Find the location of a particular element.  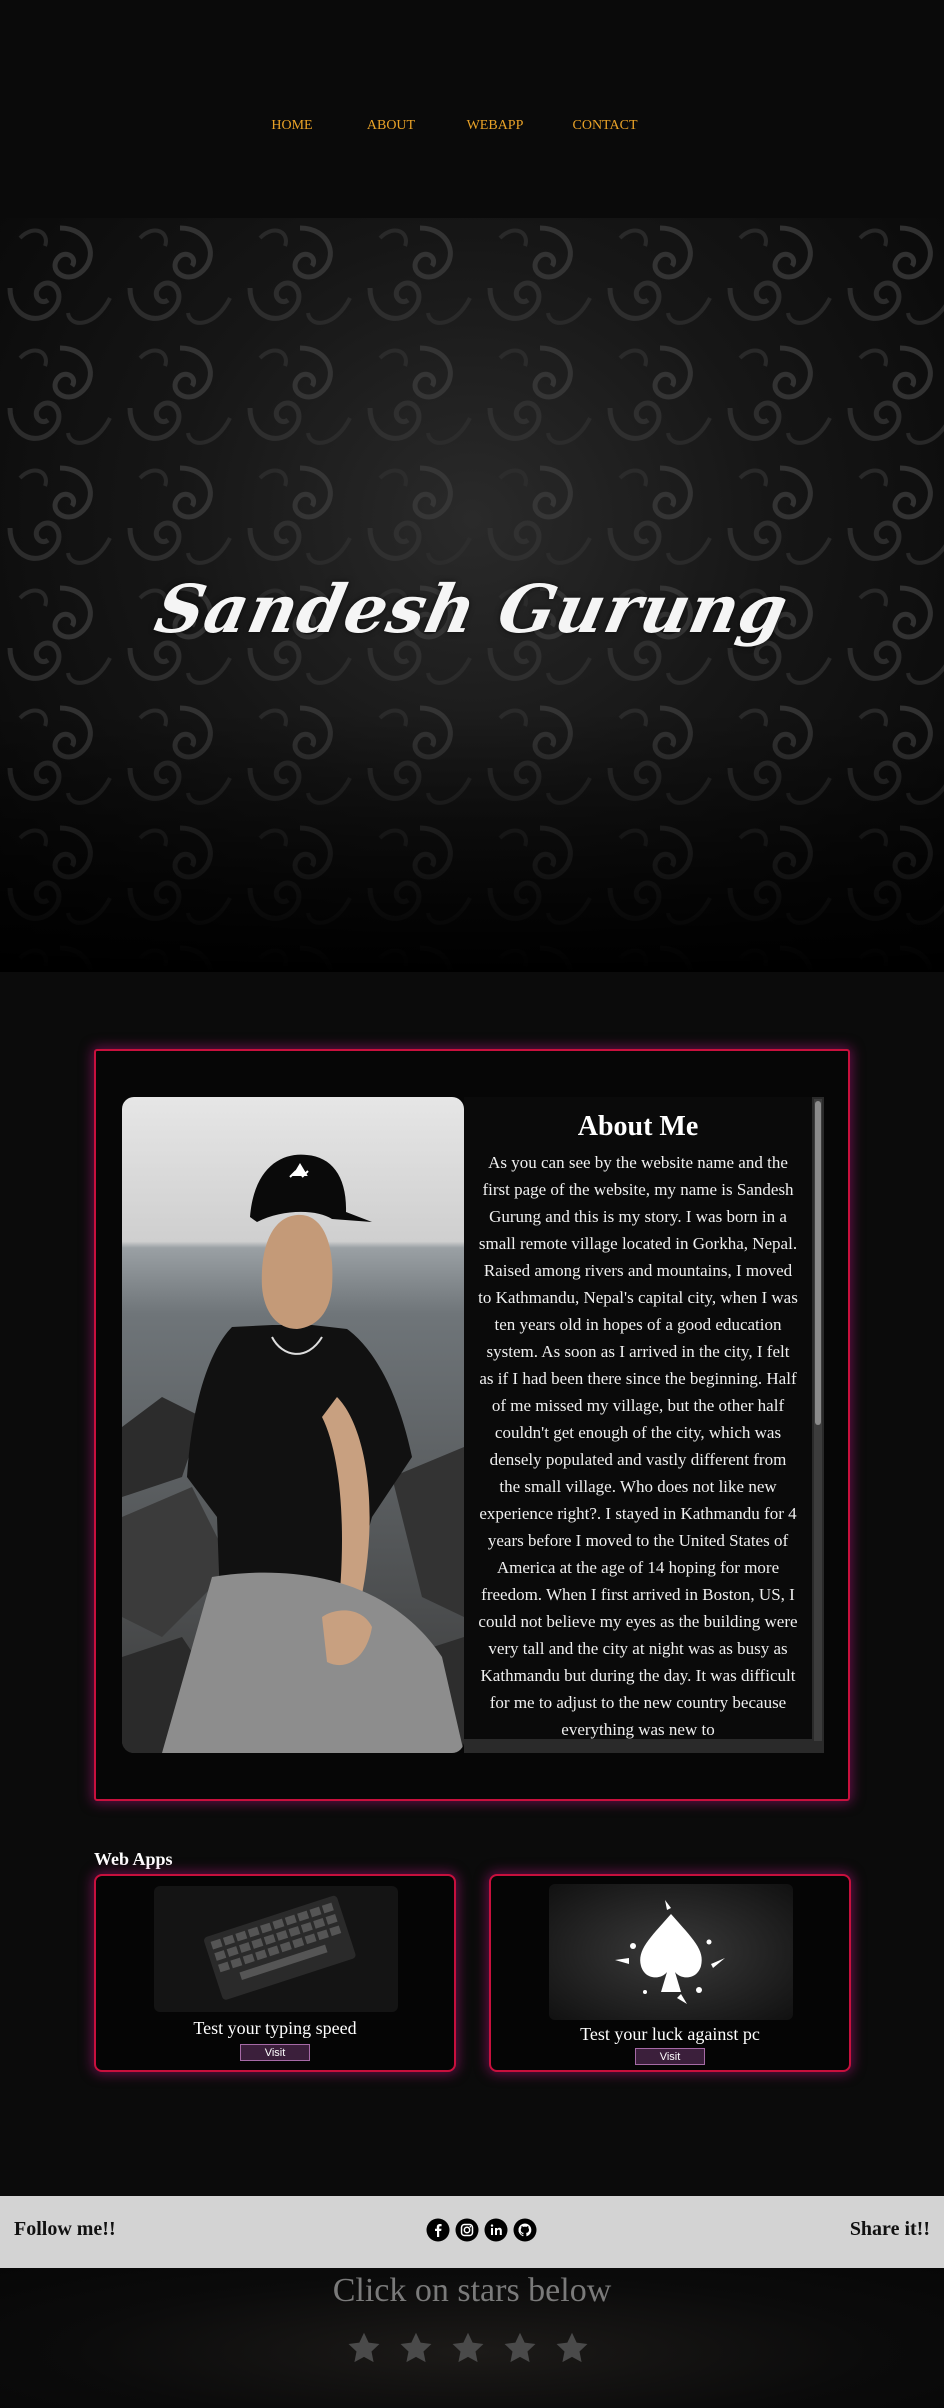

about-scrollbar is located at coordinates (818, 1420).